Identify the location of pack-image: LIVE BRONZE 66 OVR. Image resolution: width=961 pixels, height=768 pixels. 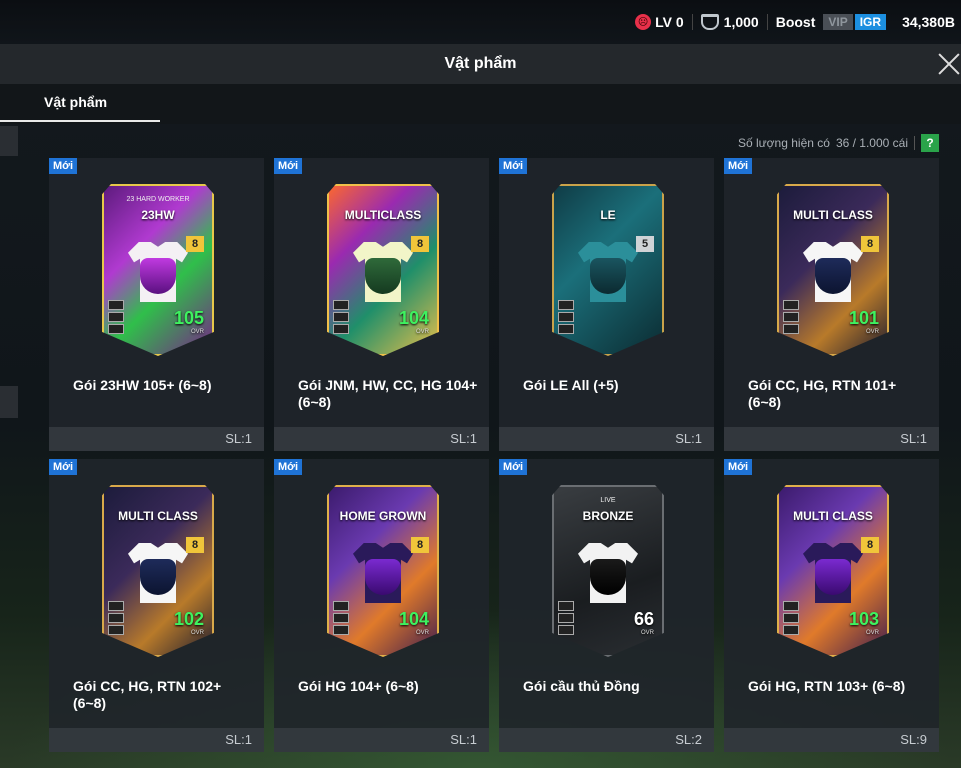
(608, 571).